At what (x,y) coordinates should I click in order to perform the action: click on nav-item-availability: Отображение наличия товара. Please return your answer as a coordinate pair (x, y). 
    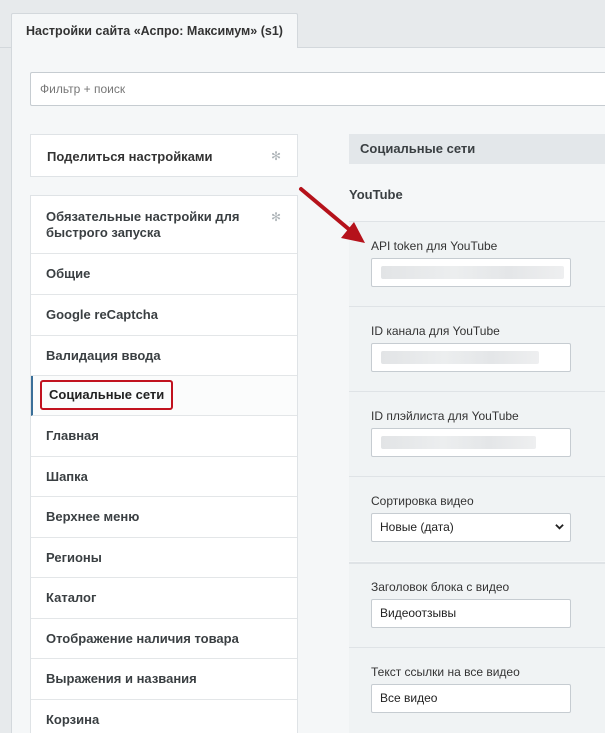
    Looking at the image, I should click on (164, 639).